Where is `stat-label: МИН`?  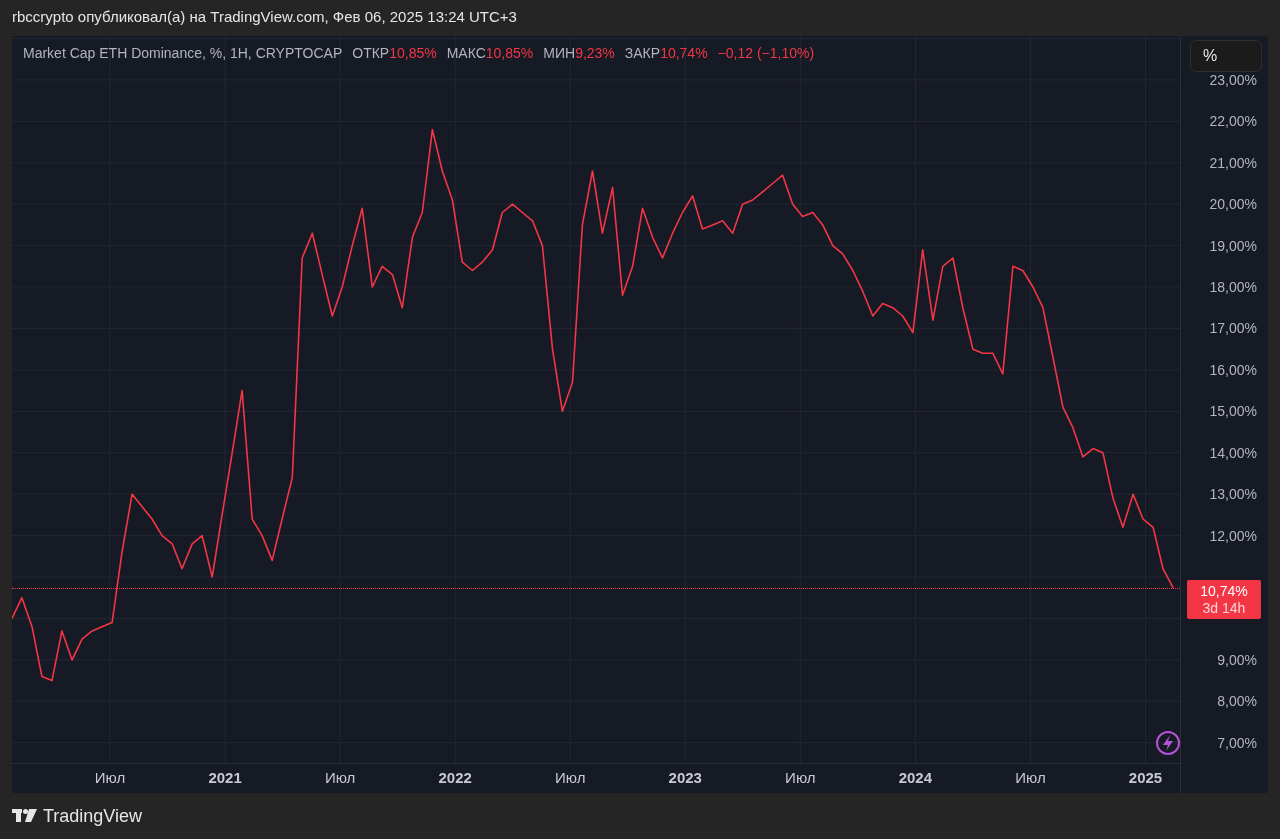 stat-label: МИН is located at coordinates (559, 53).